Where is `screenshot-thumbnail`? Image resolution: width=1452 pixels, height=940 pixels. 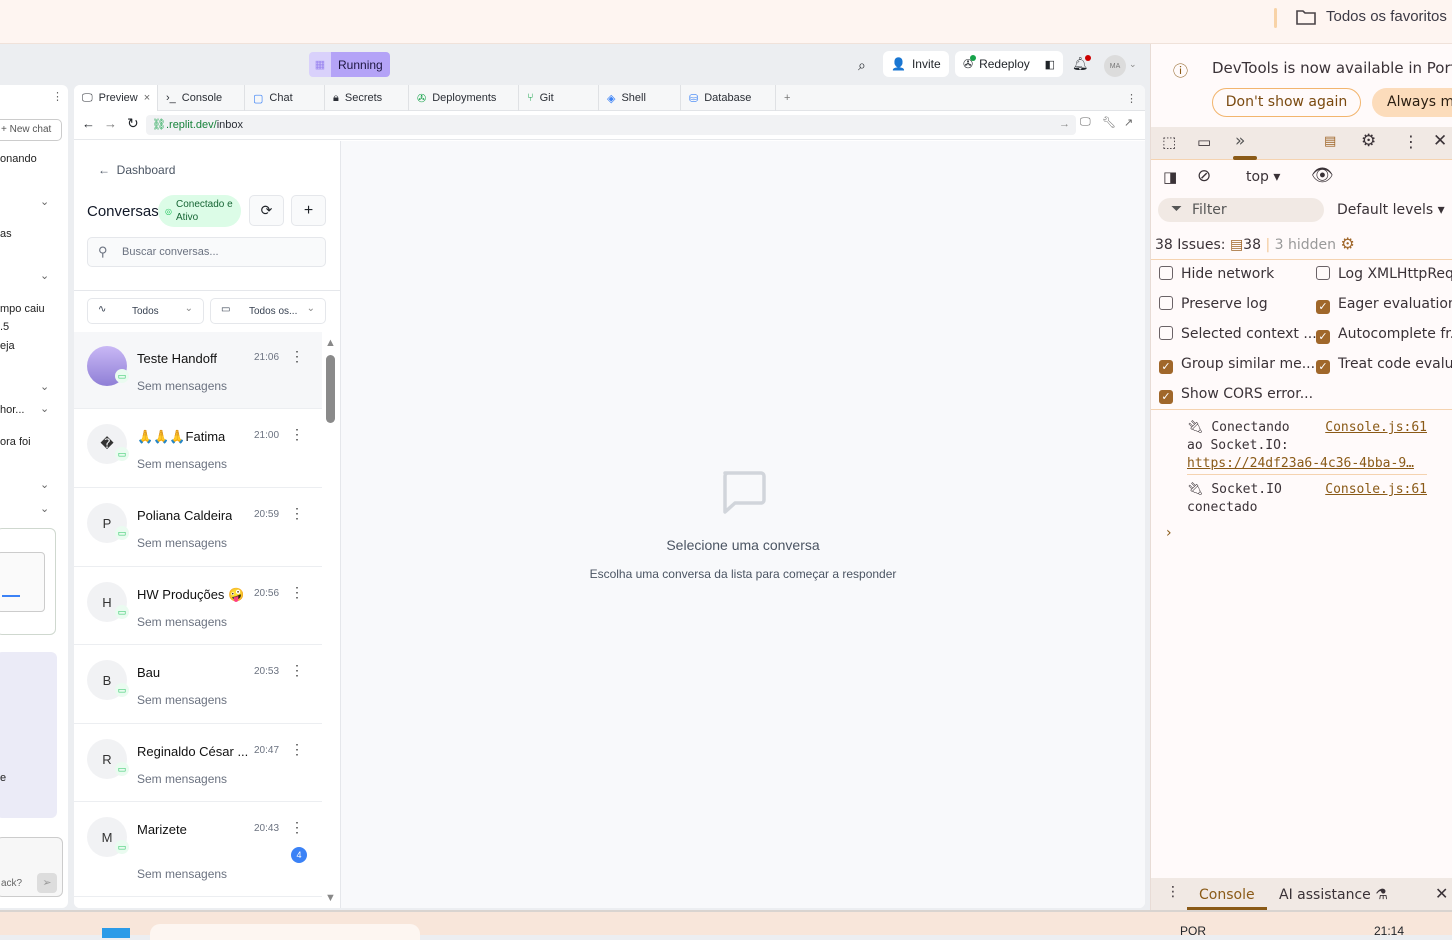
screenshot-thumbnail is located at coordinates (28, 581).